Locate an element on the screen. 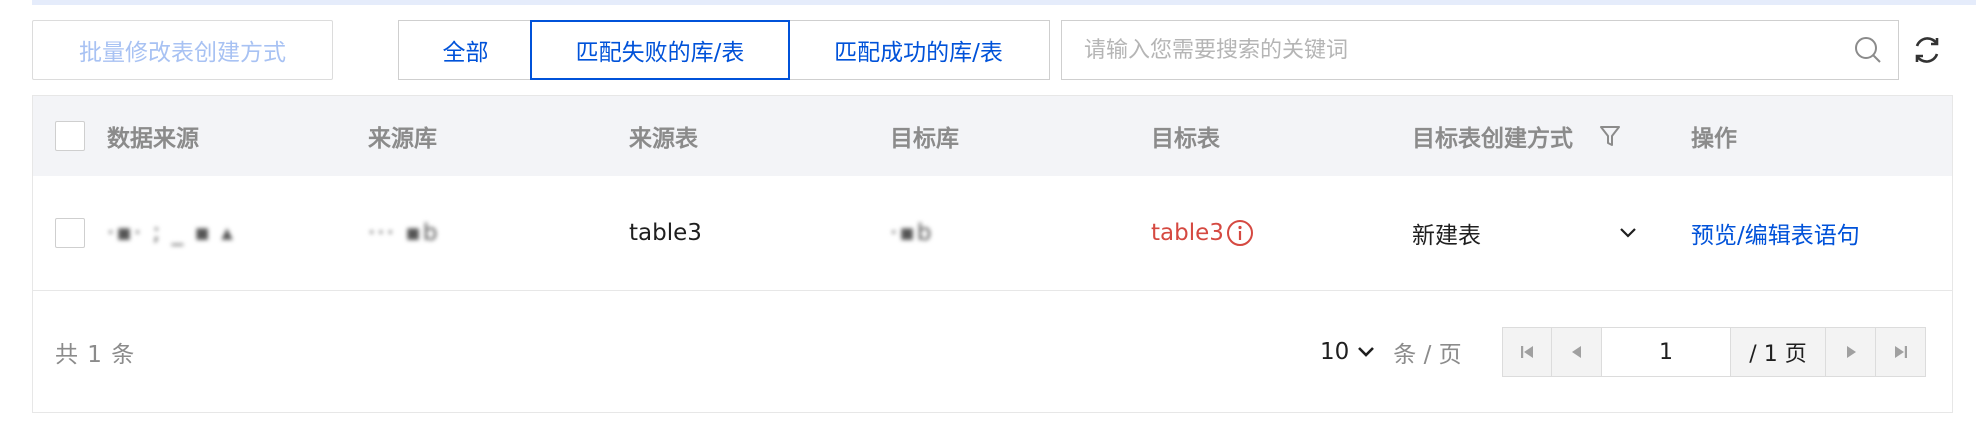 The width and height of the screenshot is (1976, 426). prev-page-button is located at coordinates (1577, 352).